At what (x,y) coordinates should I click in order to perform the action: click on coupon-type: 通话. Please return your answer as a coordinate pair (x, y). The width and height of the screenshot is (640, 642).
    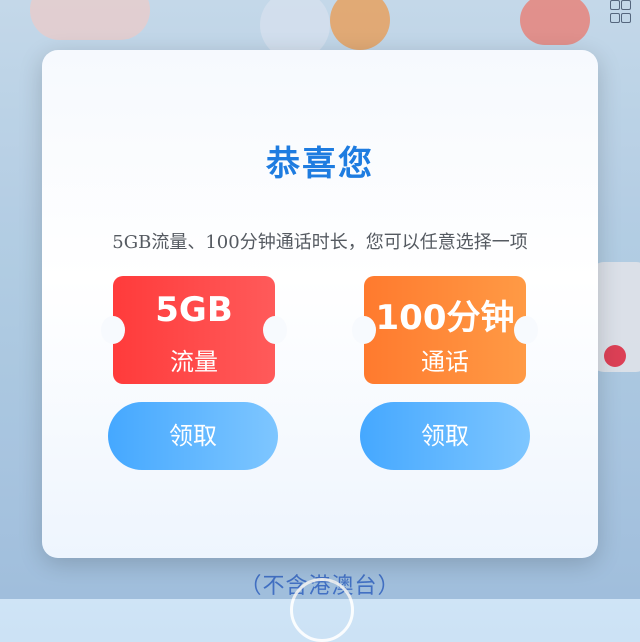
    Looking at the image, I should click on (445, 362).